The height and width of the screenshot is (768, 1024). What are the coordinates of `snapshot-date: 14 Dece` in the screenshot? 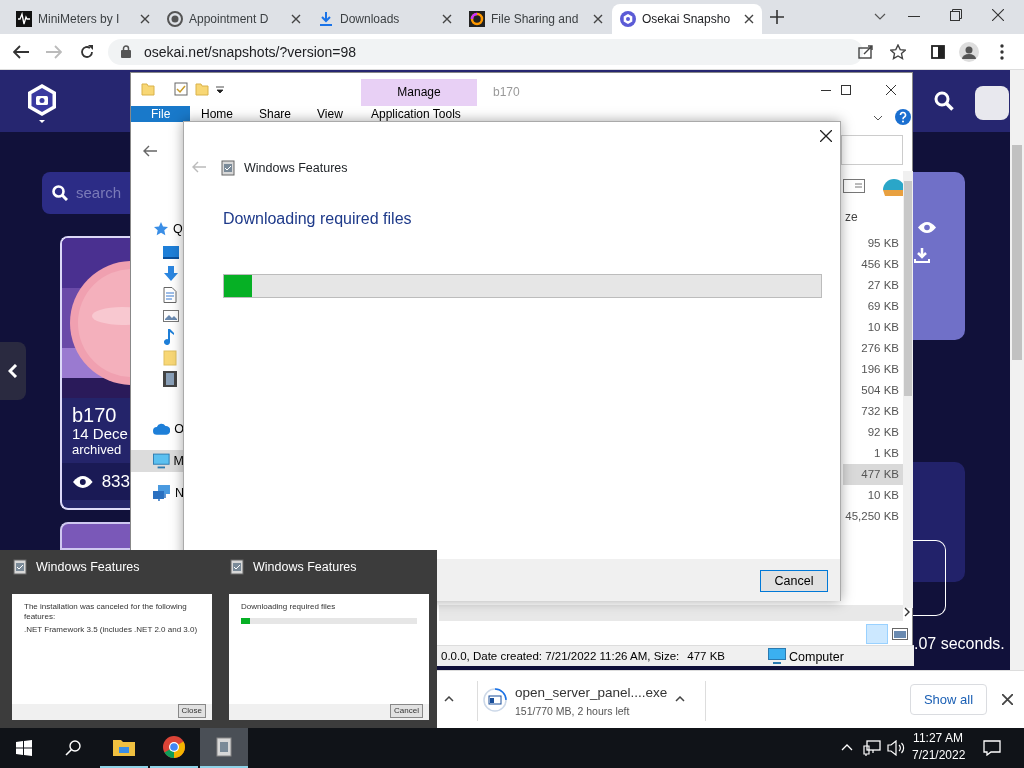 It's located at (100, 434).